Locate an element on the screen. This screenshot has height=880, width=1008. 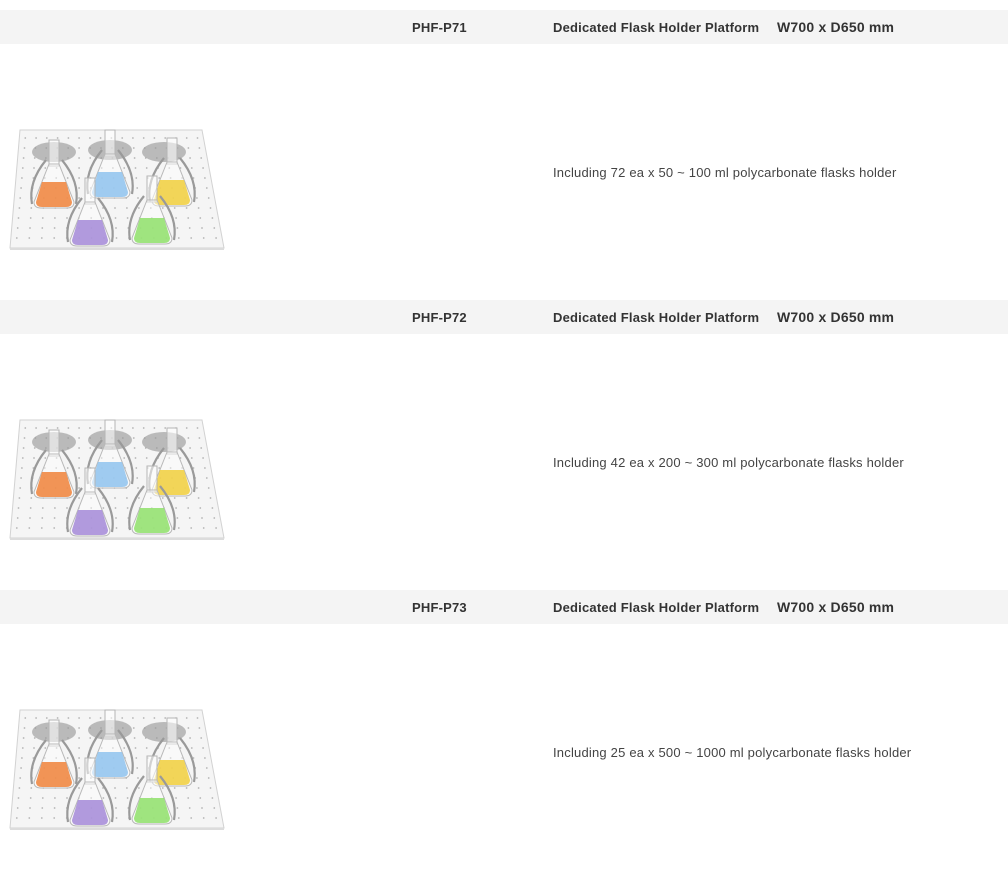
product-size: W700 x D650 mm is located at coordinates (836, 27).